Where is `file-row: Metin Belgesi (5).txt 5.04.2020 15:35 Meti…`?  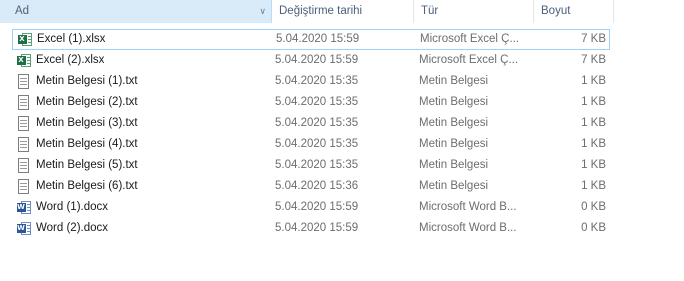
file-row: Metin Belgesi (5).txt 5.04.2020 15:35 Meti… is located at coordinates (311, 165).